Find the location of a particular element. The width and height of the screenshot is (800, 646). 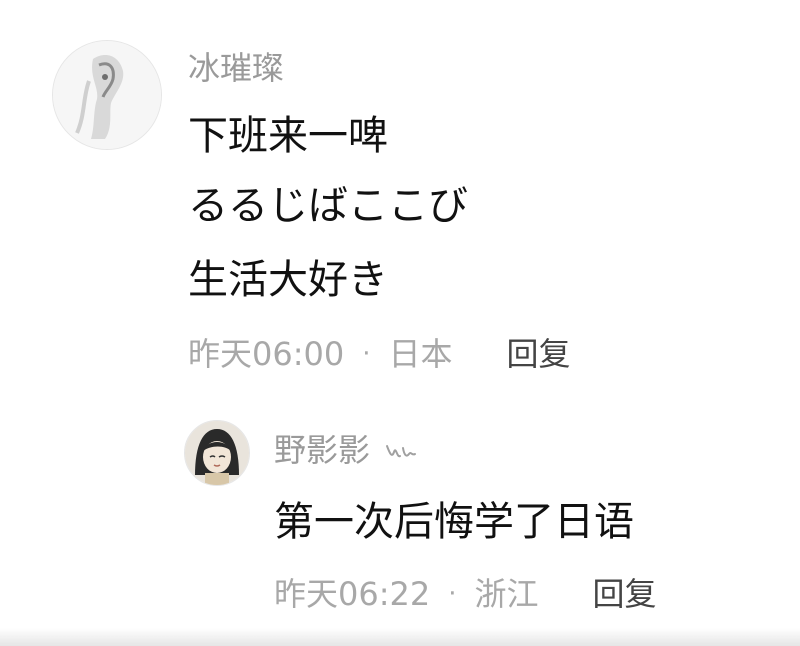

comment-text-line: 下班来一啤 is located at coordinates (288, 136).